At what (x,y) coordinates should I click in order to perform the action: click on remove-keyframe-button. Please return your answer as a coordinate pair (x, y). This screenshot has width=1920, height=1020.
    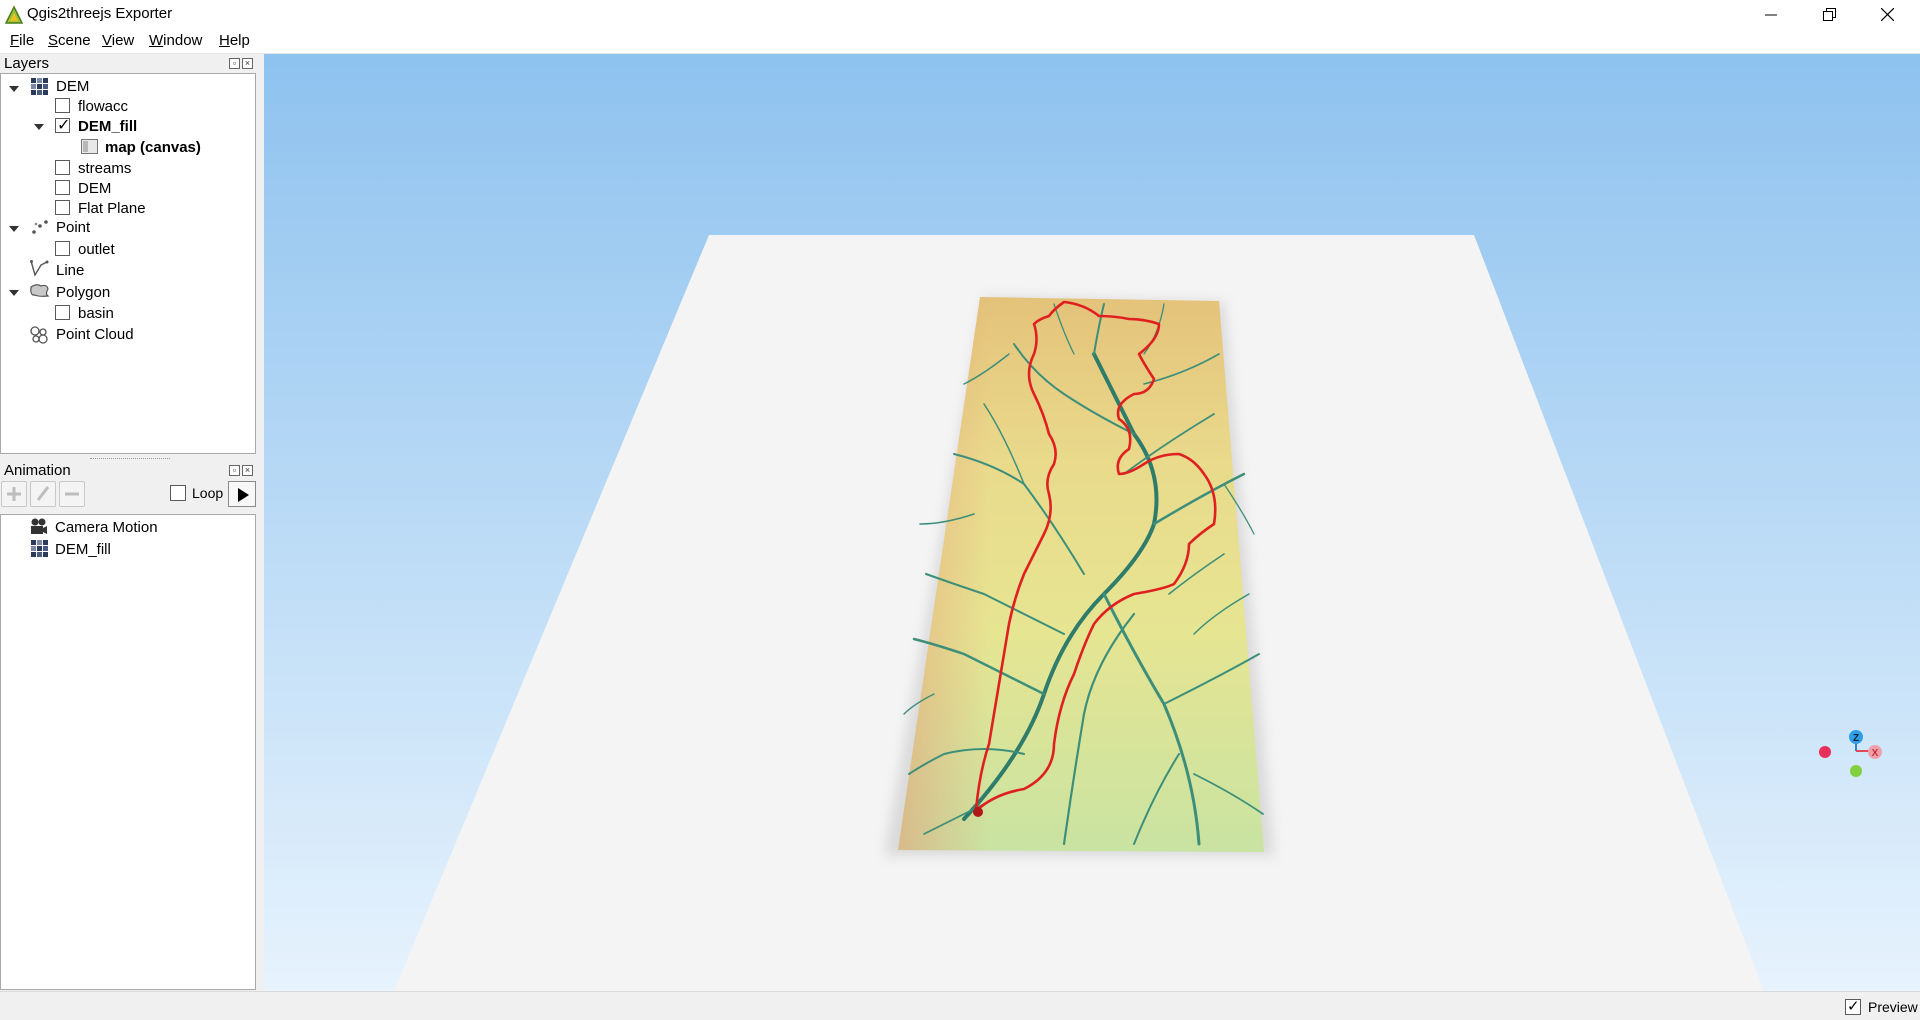
    Looking at the image, I should click on (72, 494).